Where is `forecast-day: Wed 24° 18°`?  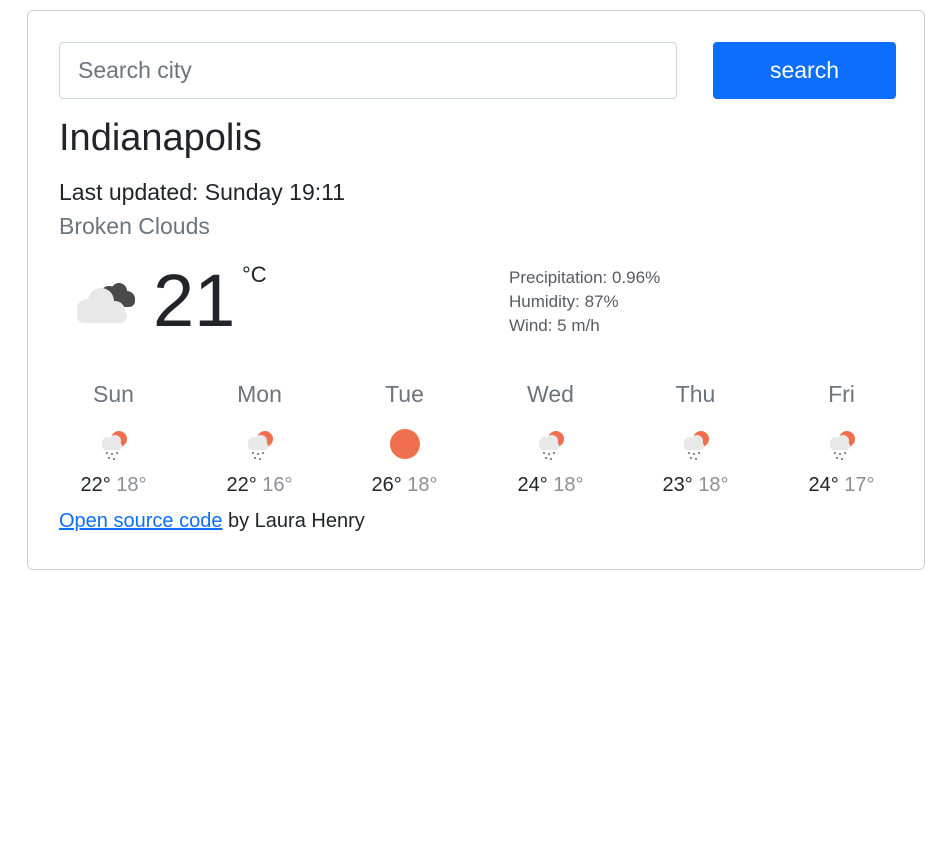 forecast-day: Wed 24° 18° is located at coordinates (550, 438).